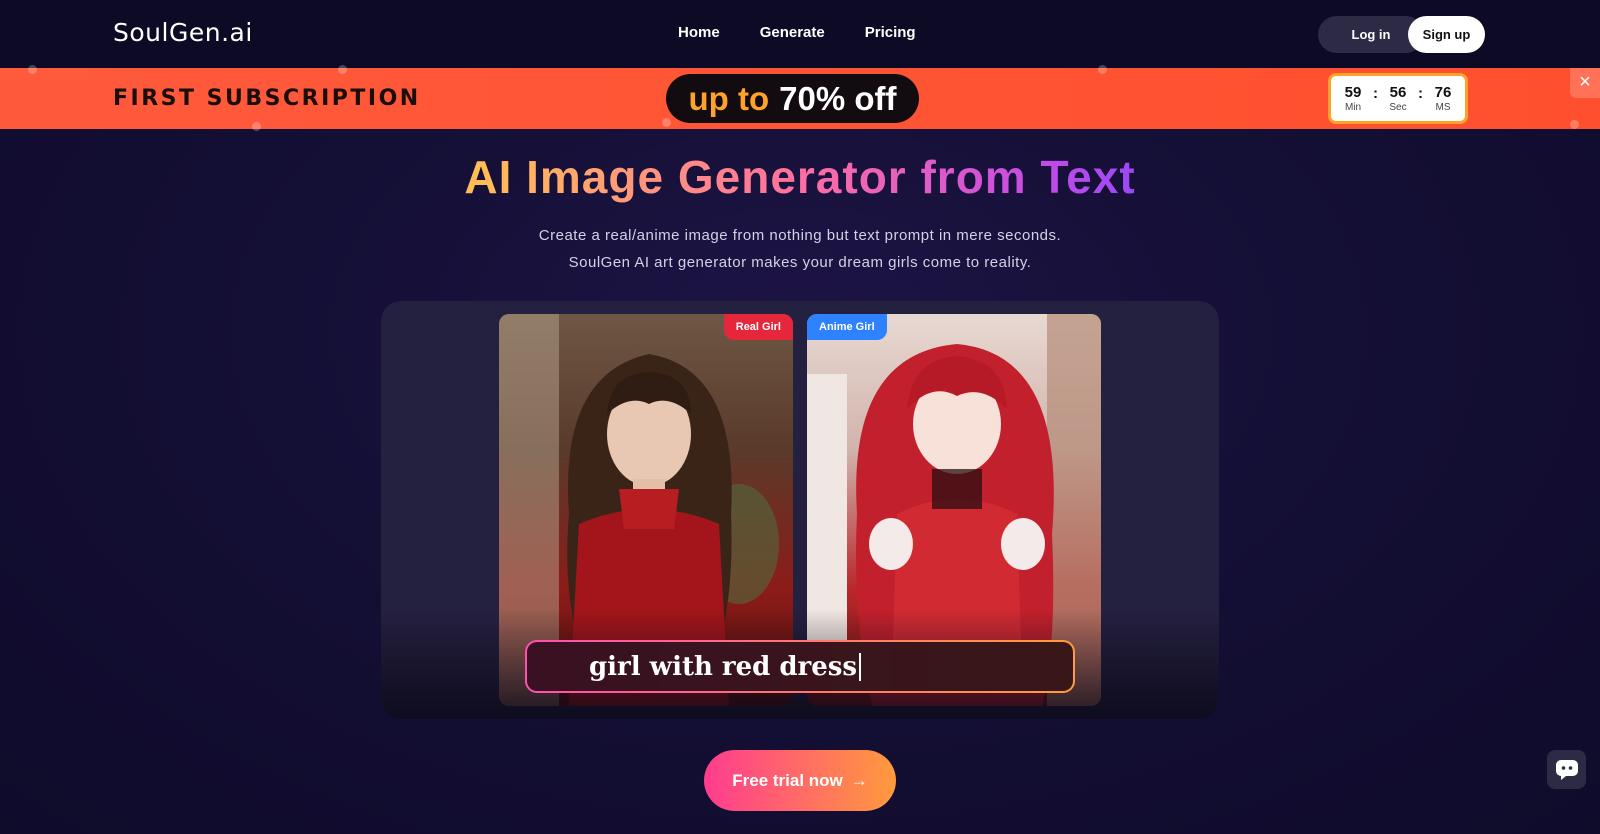 Image resolution: width=1600 pixels, height=834 pixels. I want to click on timer-seconds-label: Sec, so click(1398, 107).